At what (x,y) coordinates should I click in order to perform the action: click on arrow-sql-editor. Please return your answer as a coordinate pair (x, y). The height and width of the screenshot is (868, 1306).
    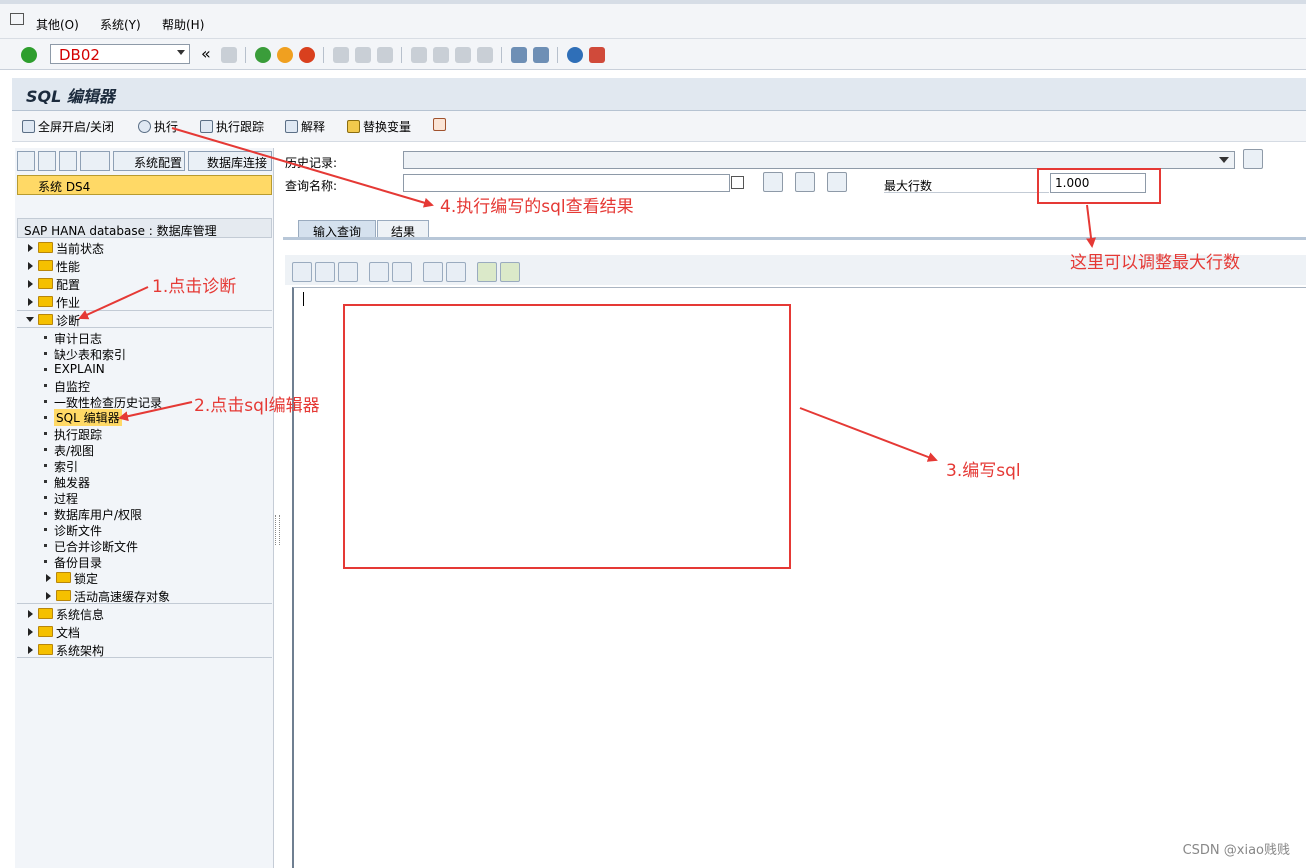
    Looking at the image, I should click on (155, 411).